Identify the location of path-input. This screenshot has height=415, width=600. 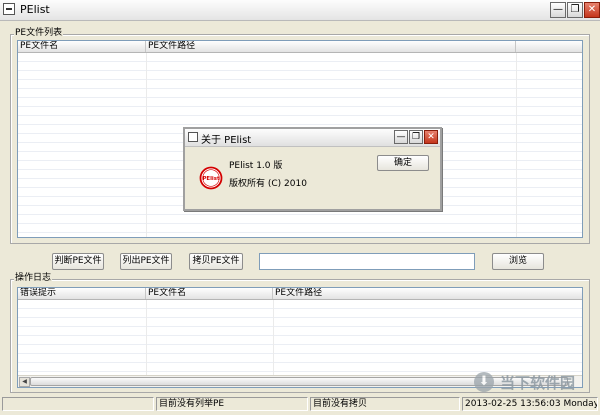
(367, 261).